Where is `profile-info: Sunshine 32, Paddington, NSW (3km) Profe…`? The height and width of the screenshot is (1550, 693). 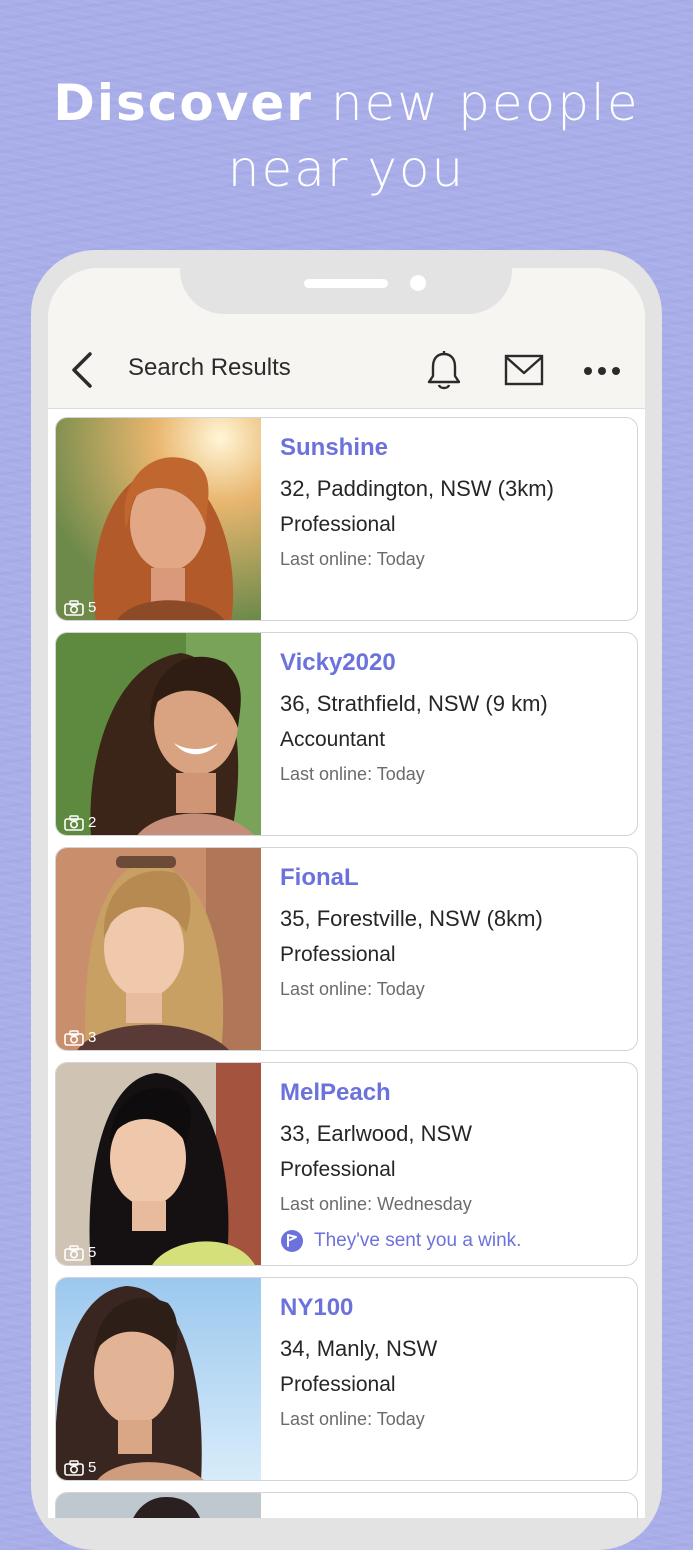
profile-info: Sunshine 32, Paddington, NSW (3km) Profe… is located at coordinates (455, 502).